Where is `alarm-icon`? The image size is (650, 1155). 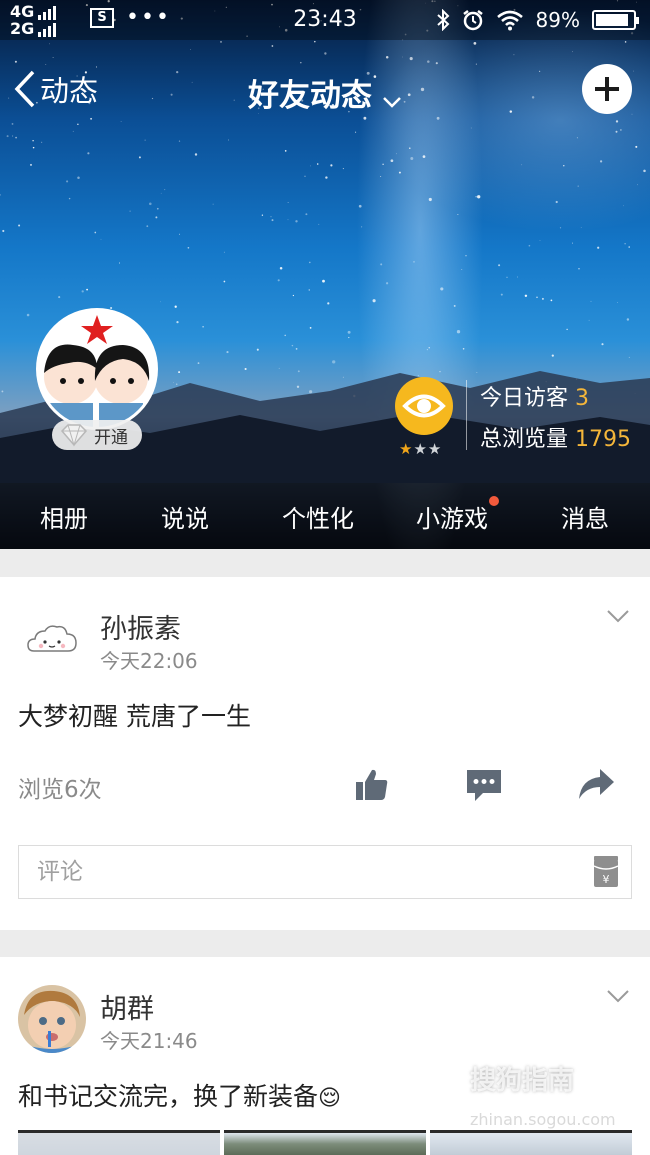 alarm-icon is located at coordinates (472, 20).